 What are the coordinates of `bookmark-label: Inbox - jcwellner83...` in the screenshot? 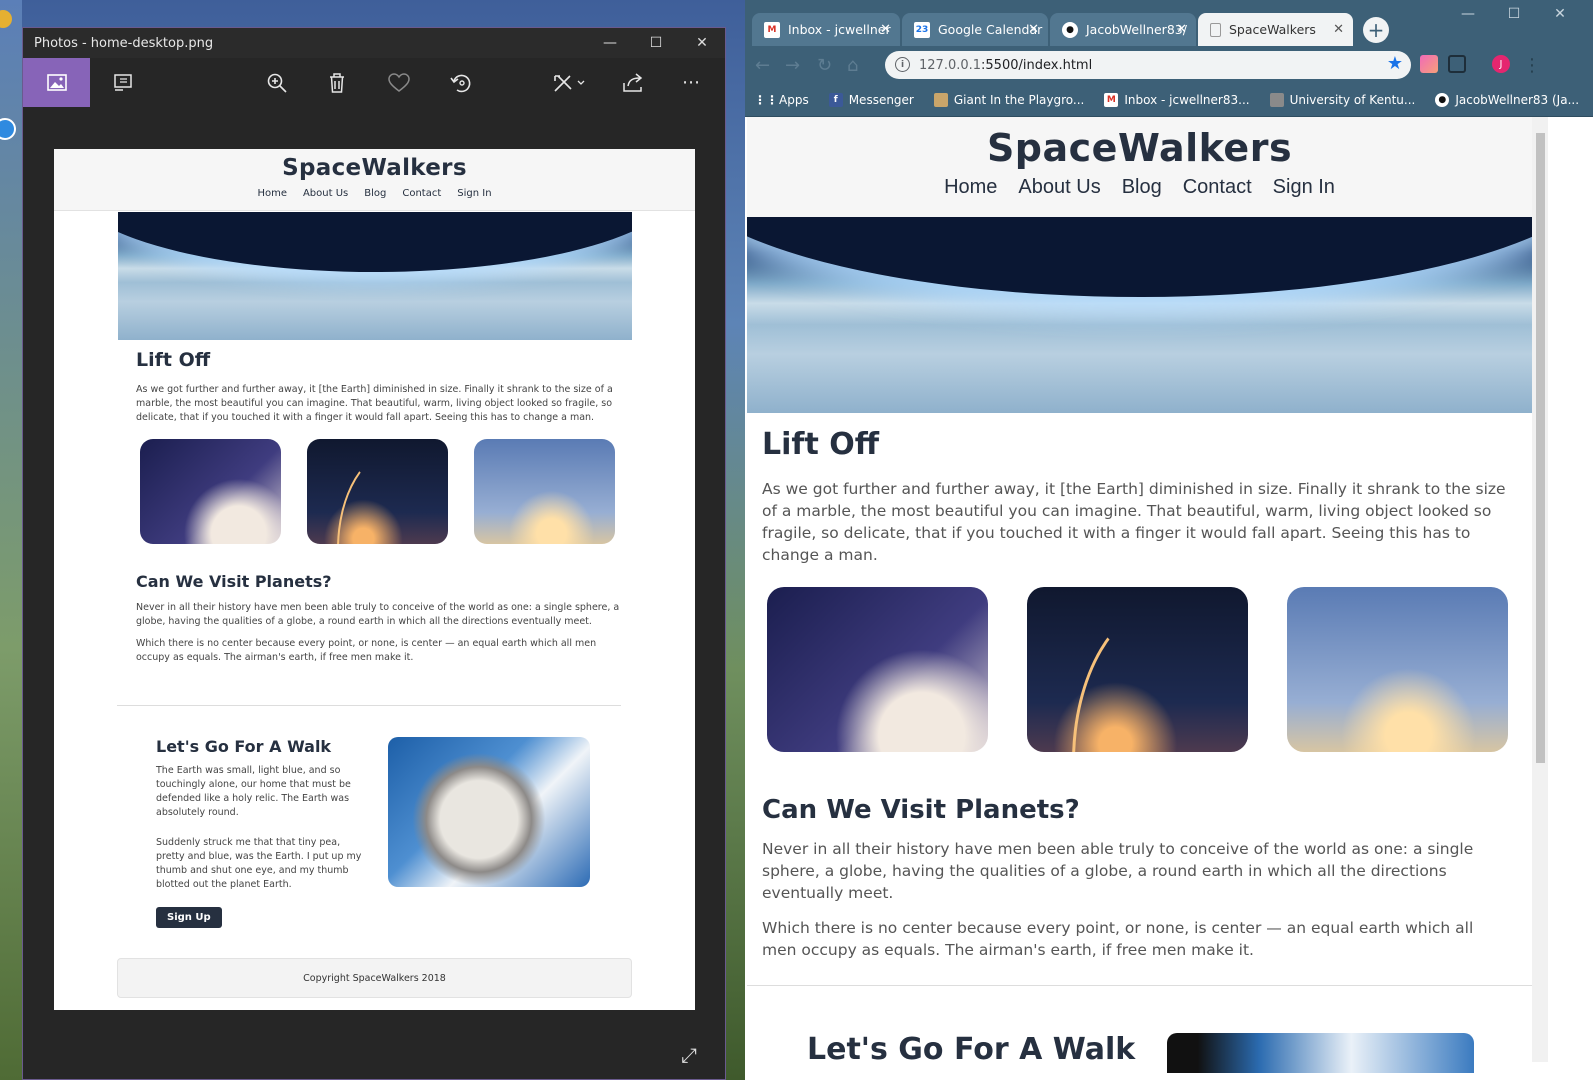 It's located at (1187, 100).